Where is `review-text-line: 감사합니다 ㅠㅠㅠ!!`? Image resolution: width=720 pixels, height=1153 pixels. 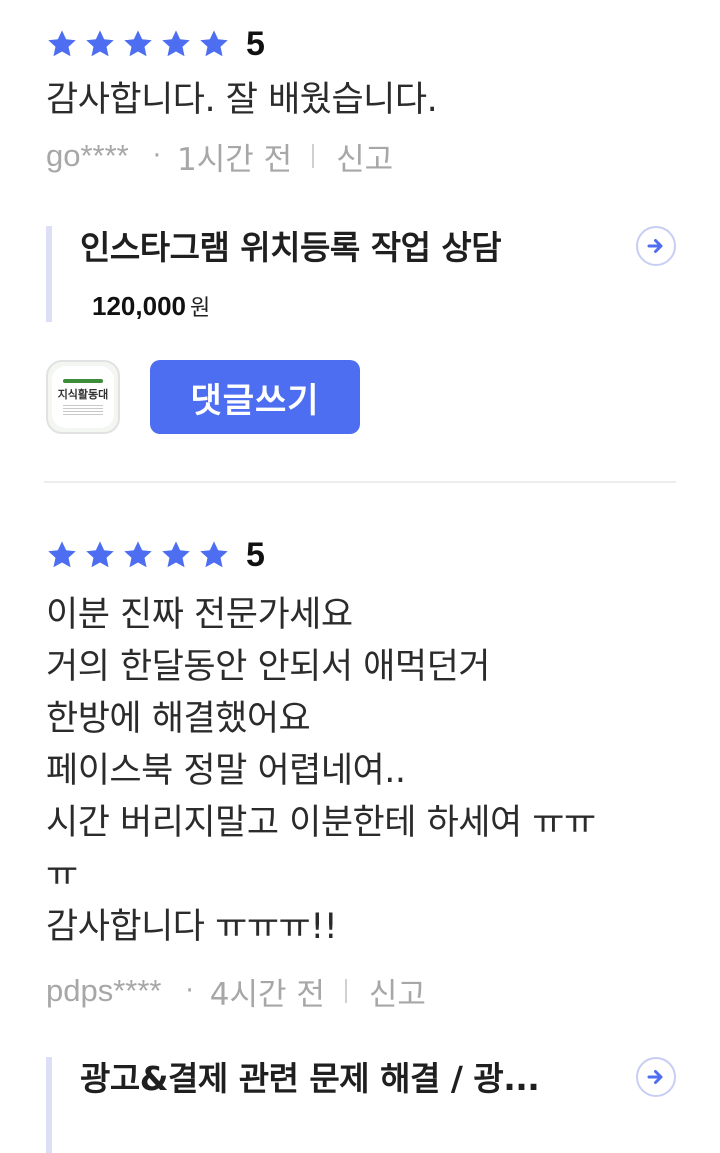
review-text-line: 감사합니다 ㅠㅠㅠ!! is located at coordinates (192, 927).